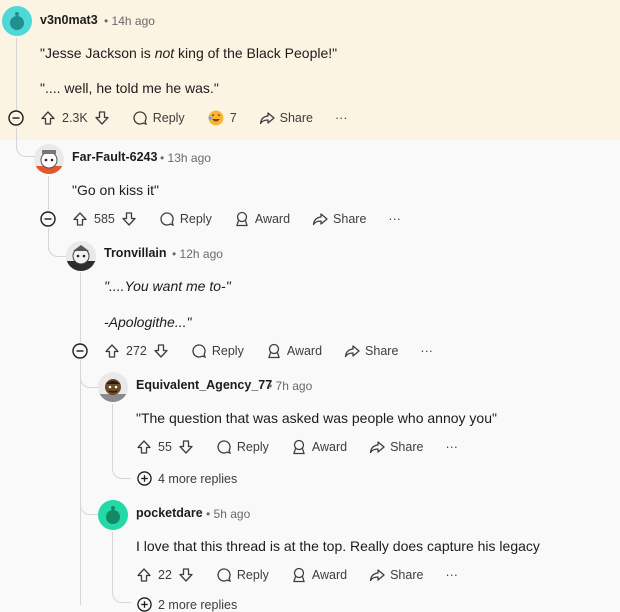  Describe the element at coordinates (290, 386) in the screenshot. I see `comment-timestamp: • 7h ago` at that location.